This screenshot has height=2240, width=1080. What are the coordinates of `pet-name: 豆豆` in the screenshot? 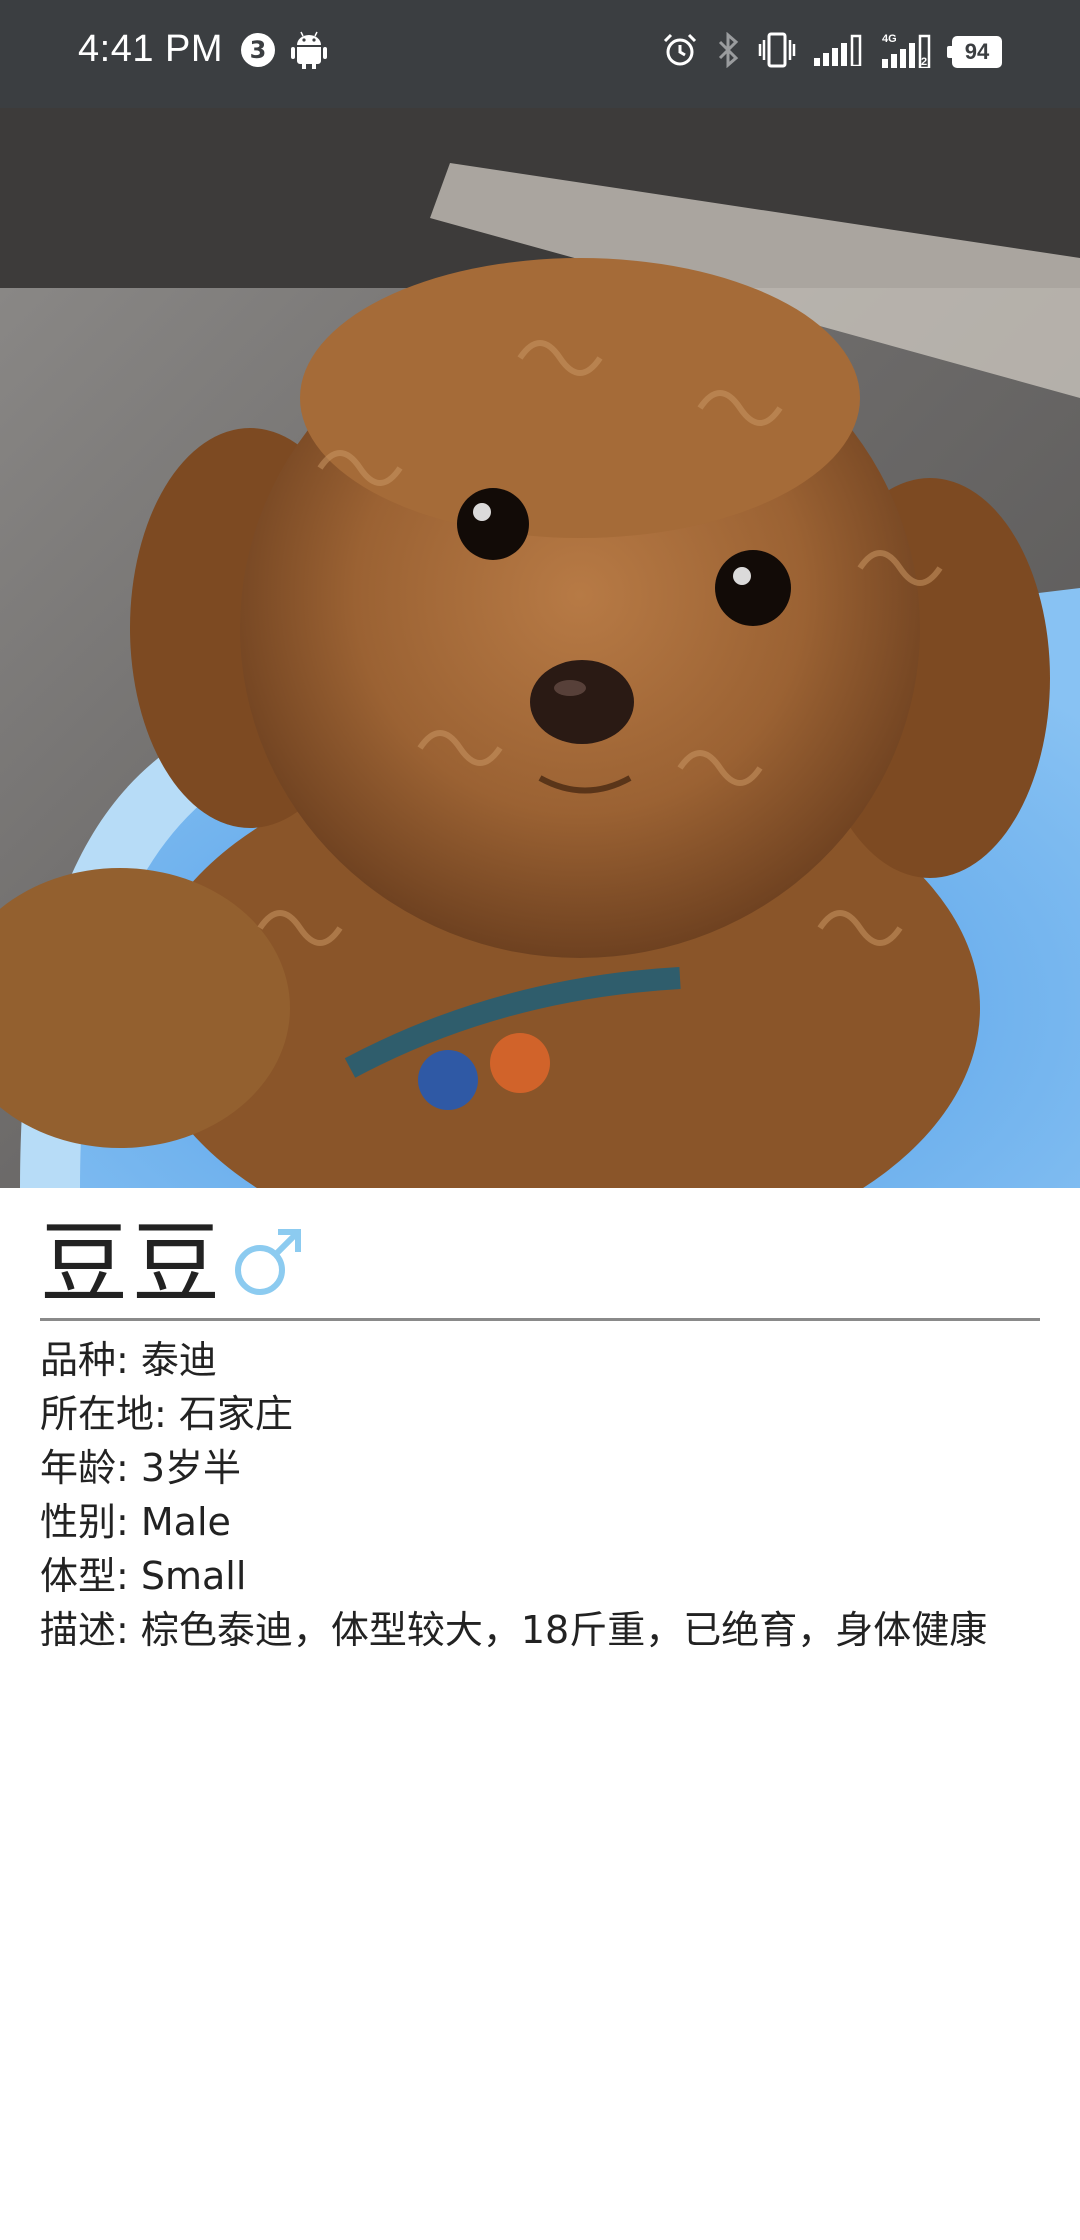 It's located at (132, 1263).